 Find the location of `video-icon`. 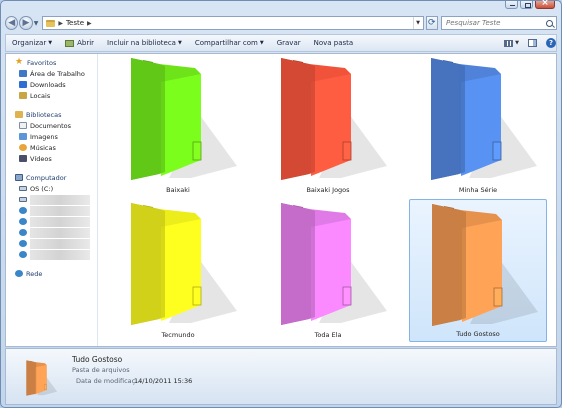

video-icon is located at coordinates (23, 158).